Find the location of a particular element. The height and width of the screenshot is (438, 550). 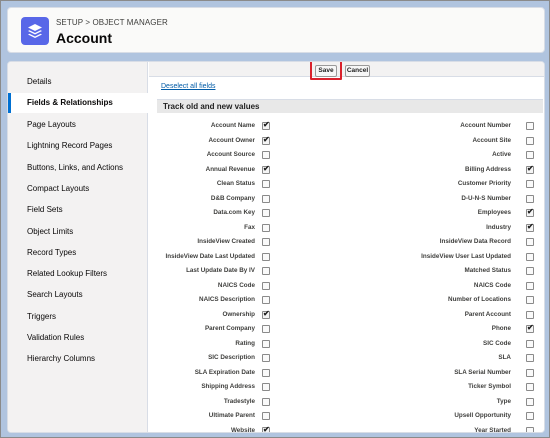

breadcrumb: SETUP > OBJECT MANAGER is located at coordinates (112, 22).